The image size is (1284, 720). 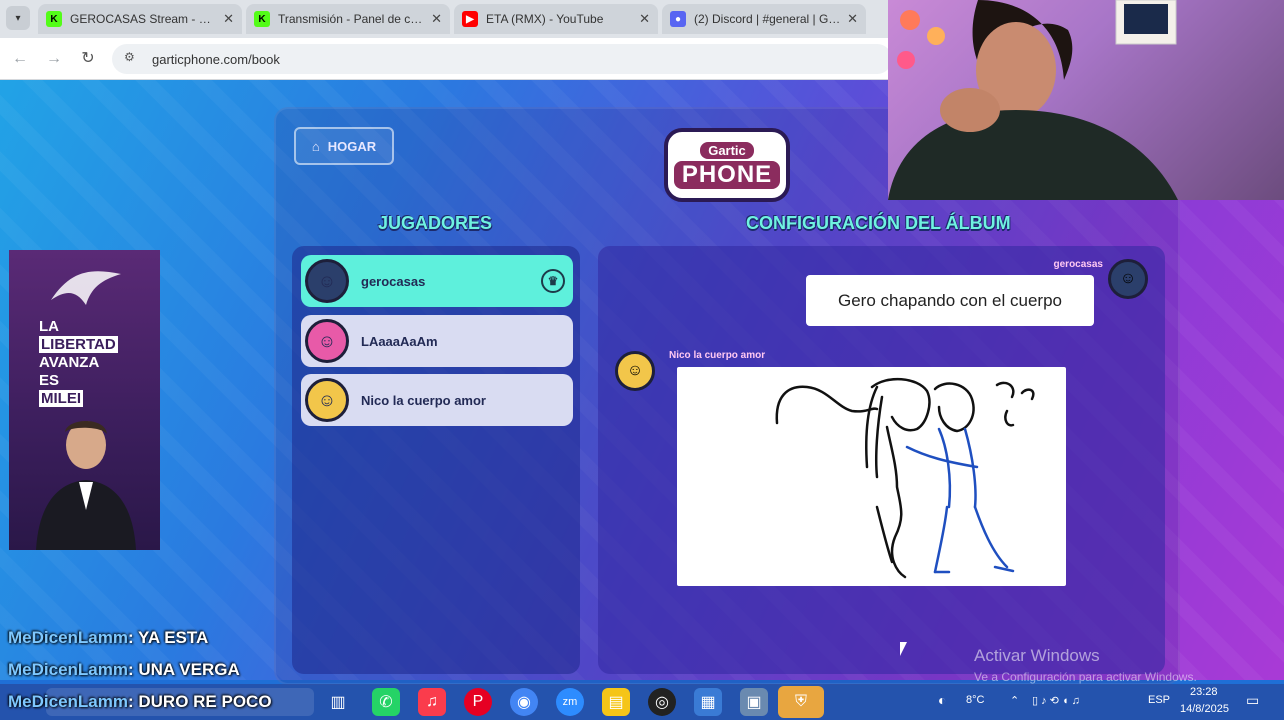 What do you see at coordinates (1252, 700) in the screenshot?
I see `notifications-icon: ▭` at bounding box center [1252, 700].